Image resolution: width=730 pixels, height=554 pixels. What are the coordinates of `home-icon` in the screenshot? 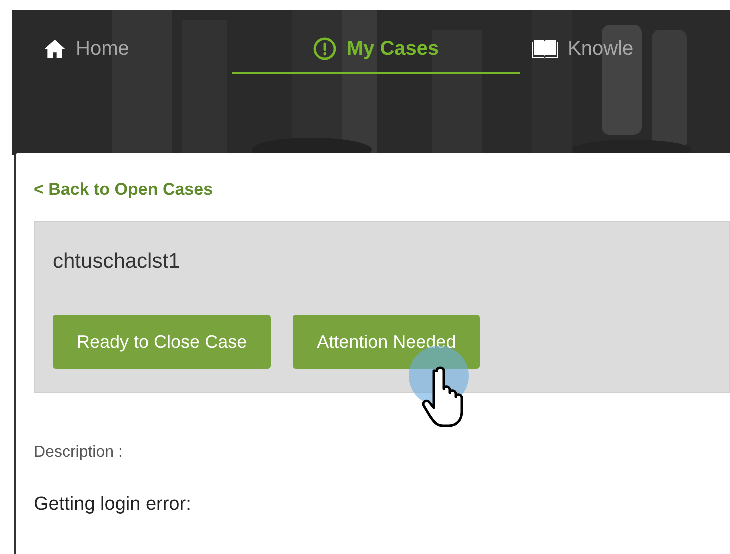 It's located at (55, 49).